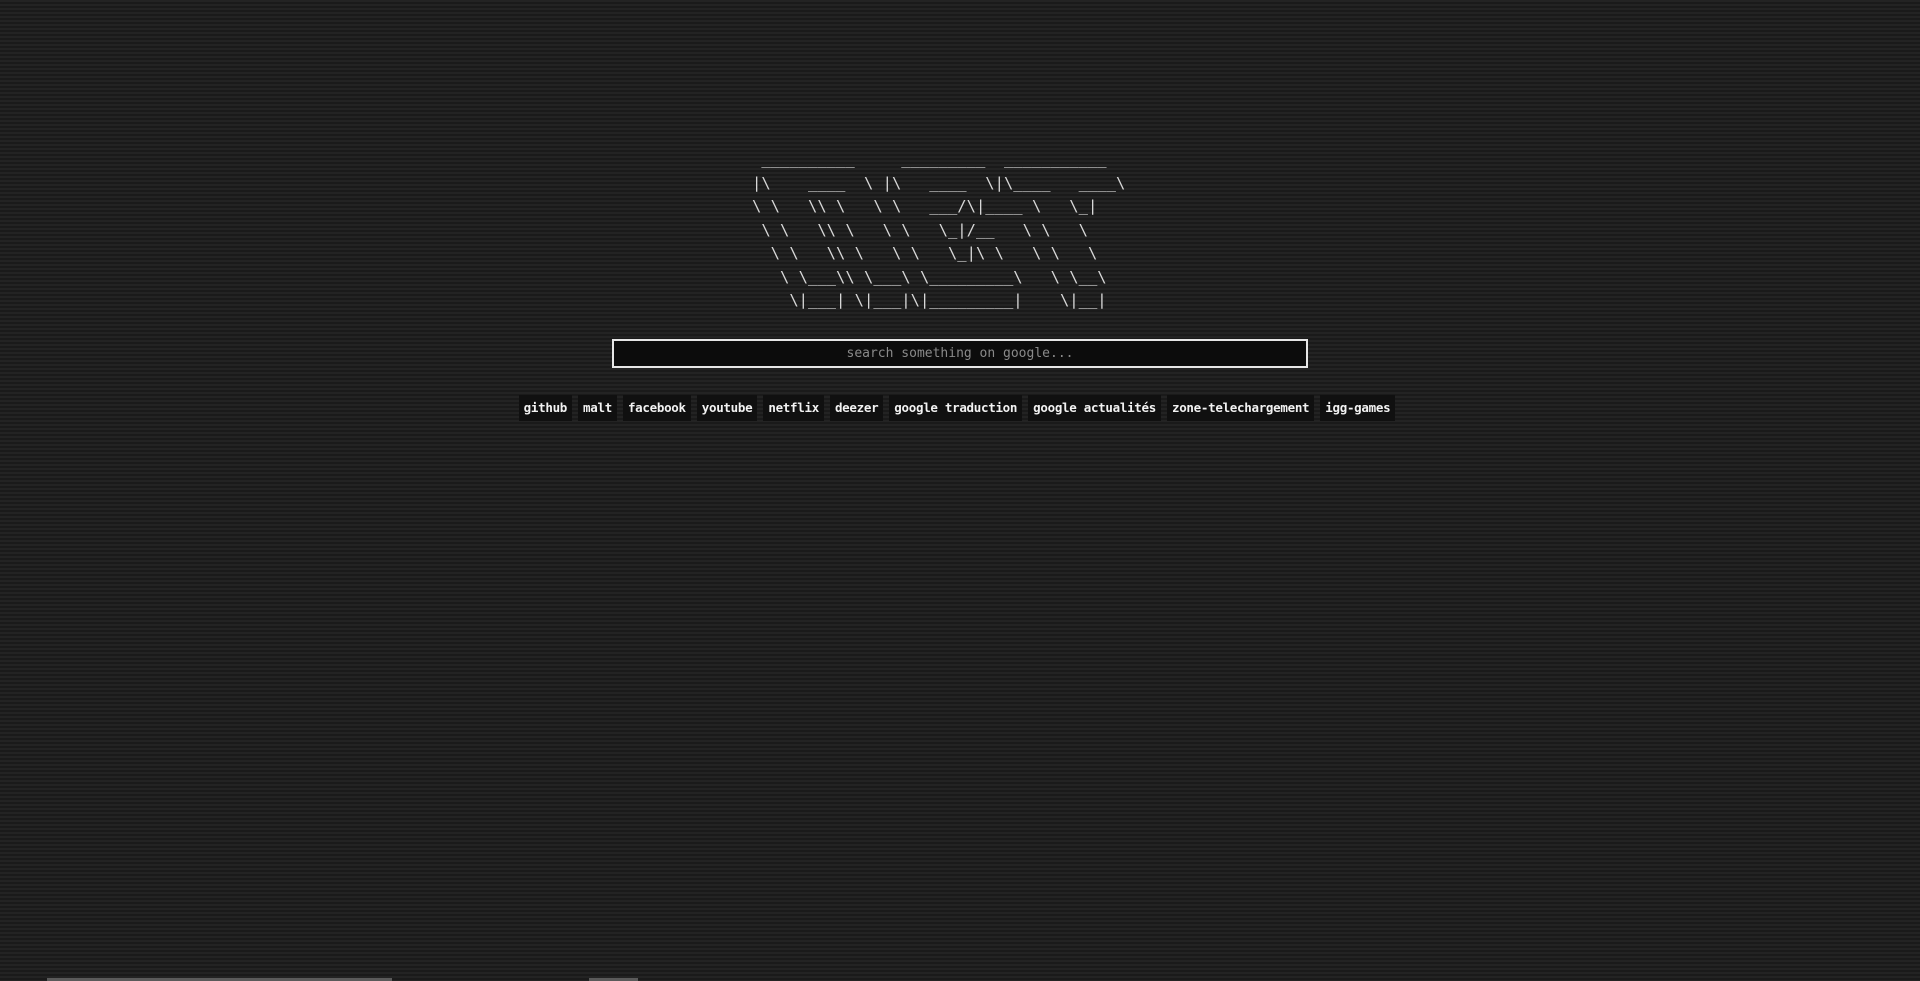  Describe the element at coordinates (1240, 408) in the screenshot. I see `link-zone-telechargement: zone-telechargement` at that location.